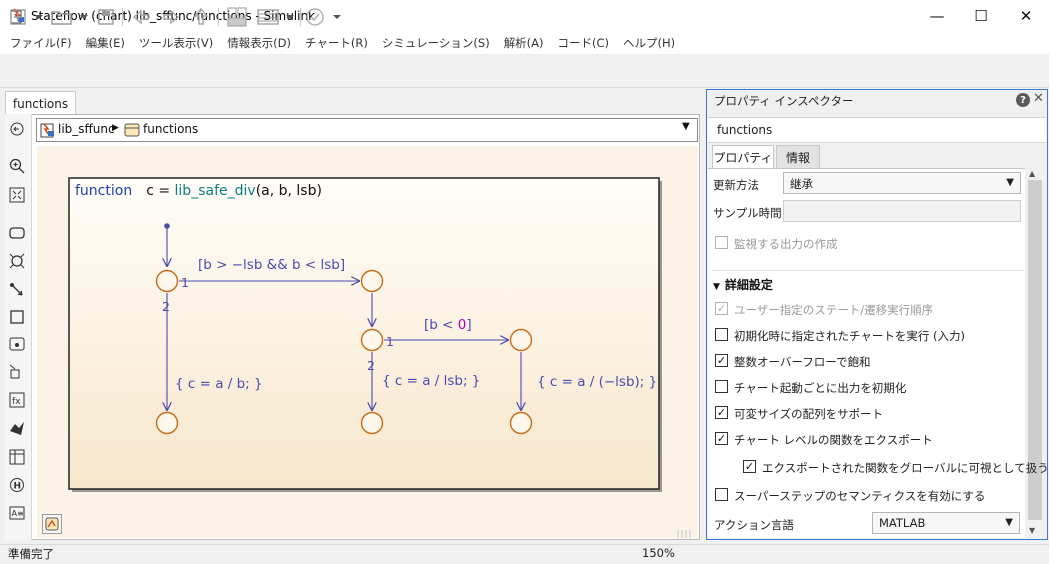 This screenshot has height=564, width=1049. Describe the element at coordinates (1026, 16) in the screenshot. I see `close-window-button: ✕` at that location.